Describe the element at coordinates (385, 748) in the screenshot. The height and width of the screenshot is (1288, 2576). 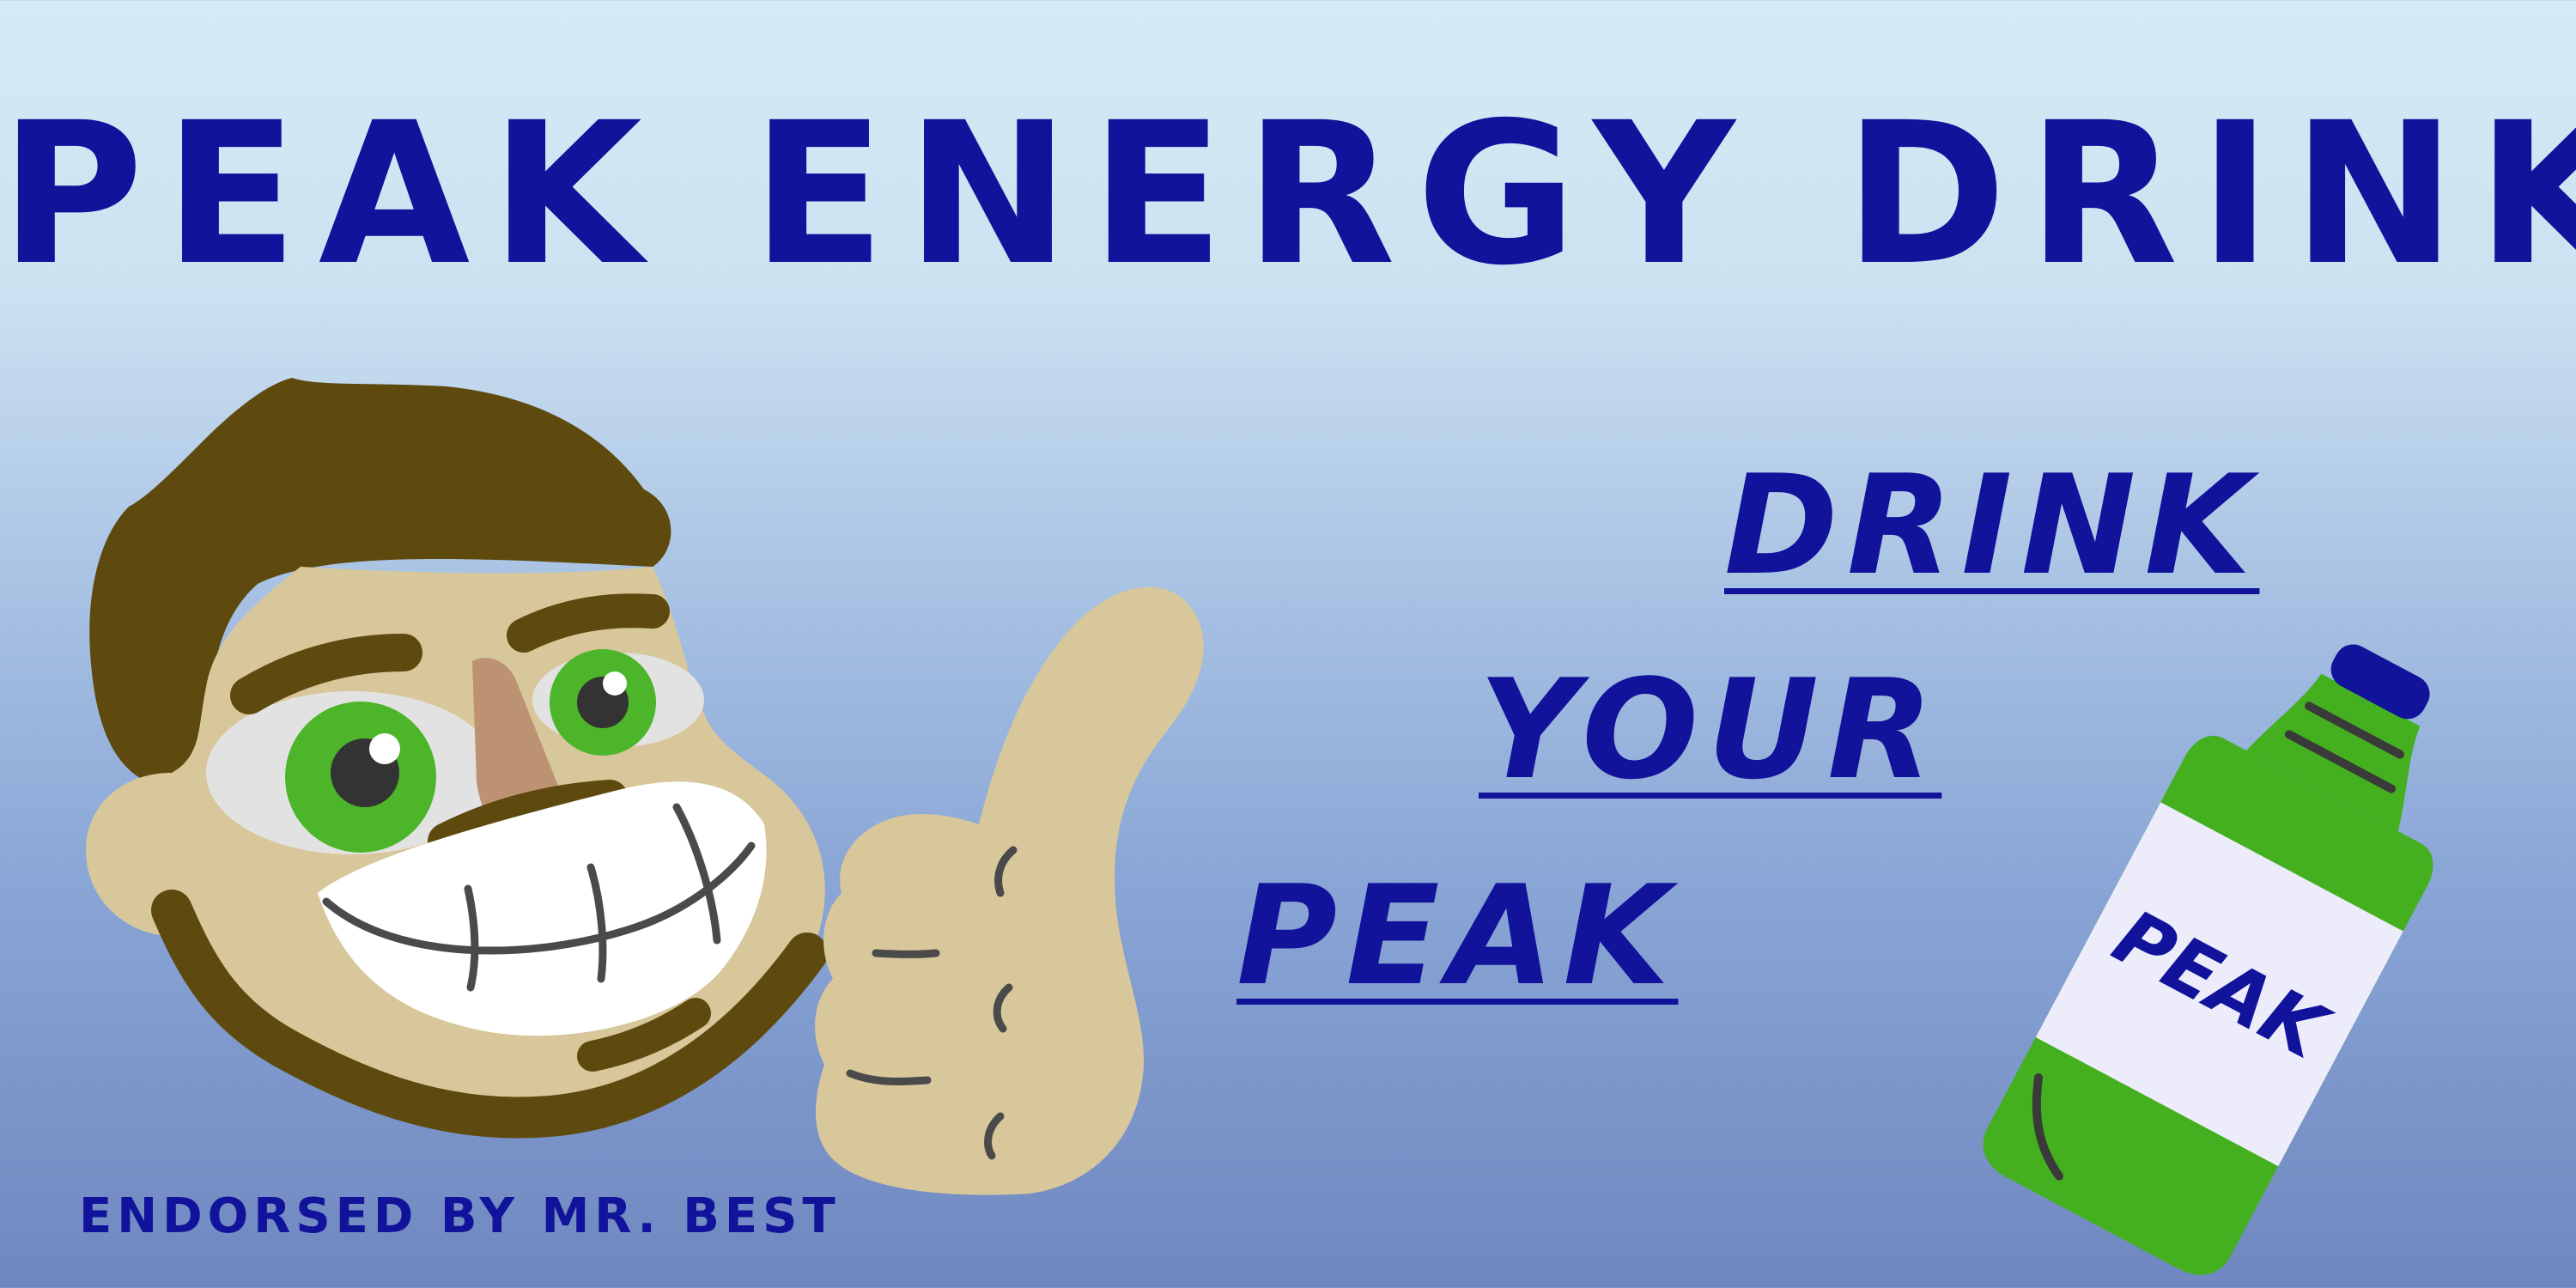
I see `mascot-left-eye-glint` at that location.